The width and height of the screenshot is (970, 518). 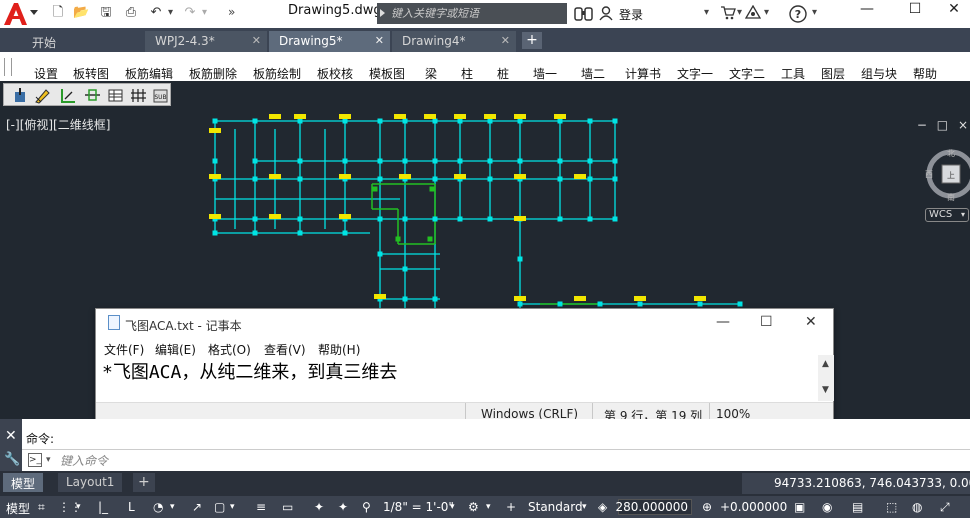 I want to click on search-box, so click(x=472, y=13).